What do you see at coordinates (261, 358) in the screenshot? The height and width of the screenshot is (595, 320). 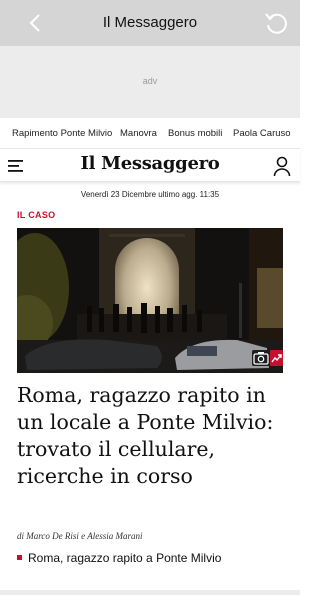 I see `photo-gallery-icon` at bounding box center [261, 358].